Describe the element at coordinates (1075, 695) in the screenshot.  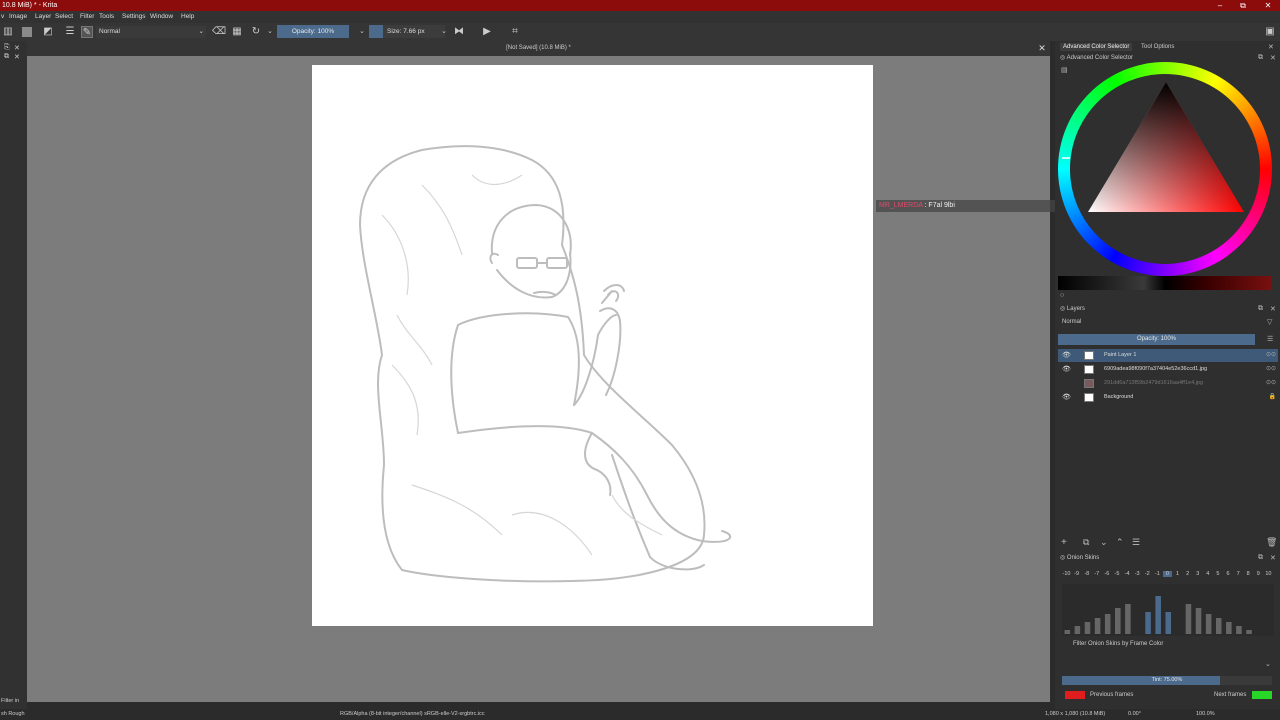
I see `previous-frames-color` at that location.